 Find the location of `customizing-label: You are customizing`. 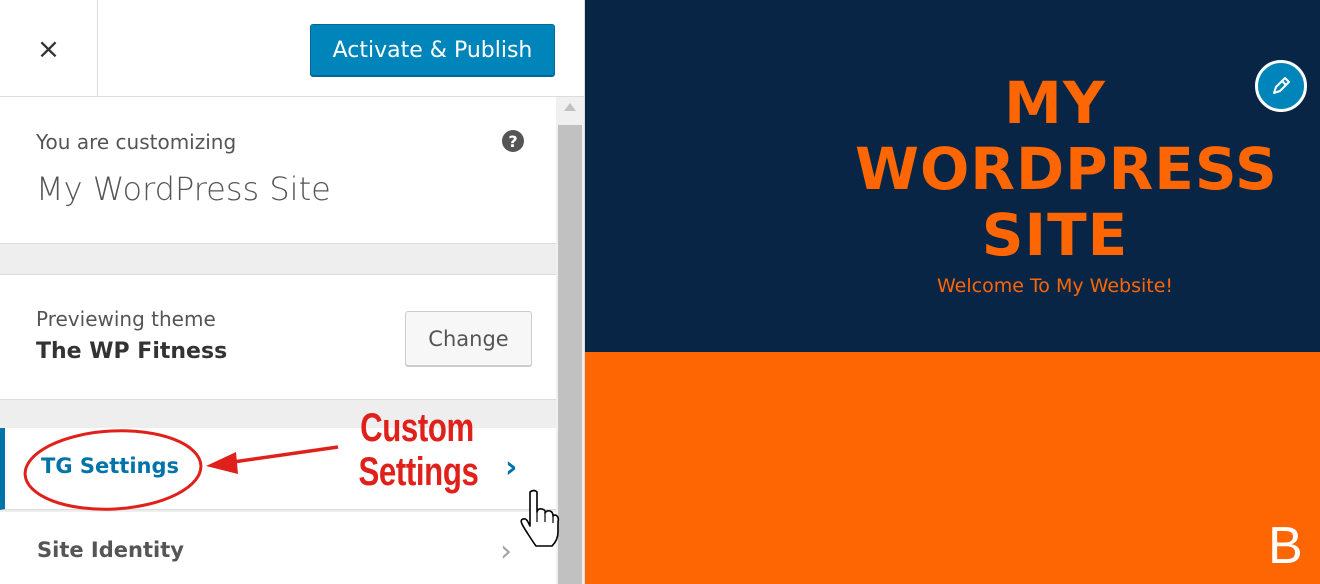

customizing-label: You are customizing is located at coordinates (136, 142).